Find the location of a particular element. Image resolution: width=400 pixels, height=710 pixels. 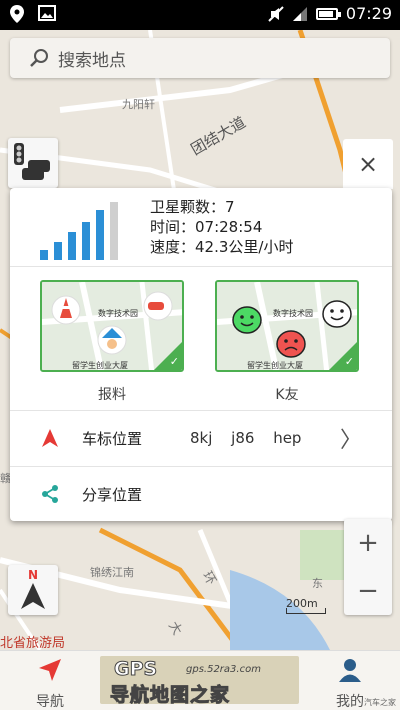

zoom-out-button: − is located at coordinates (368, 591).